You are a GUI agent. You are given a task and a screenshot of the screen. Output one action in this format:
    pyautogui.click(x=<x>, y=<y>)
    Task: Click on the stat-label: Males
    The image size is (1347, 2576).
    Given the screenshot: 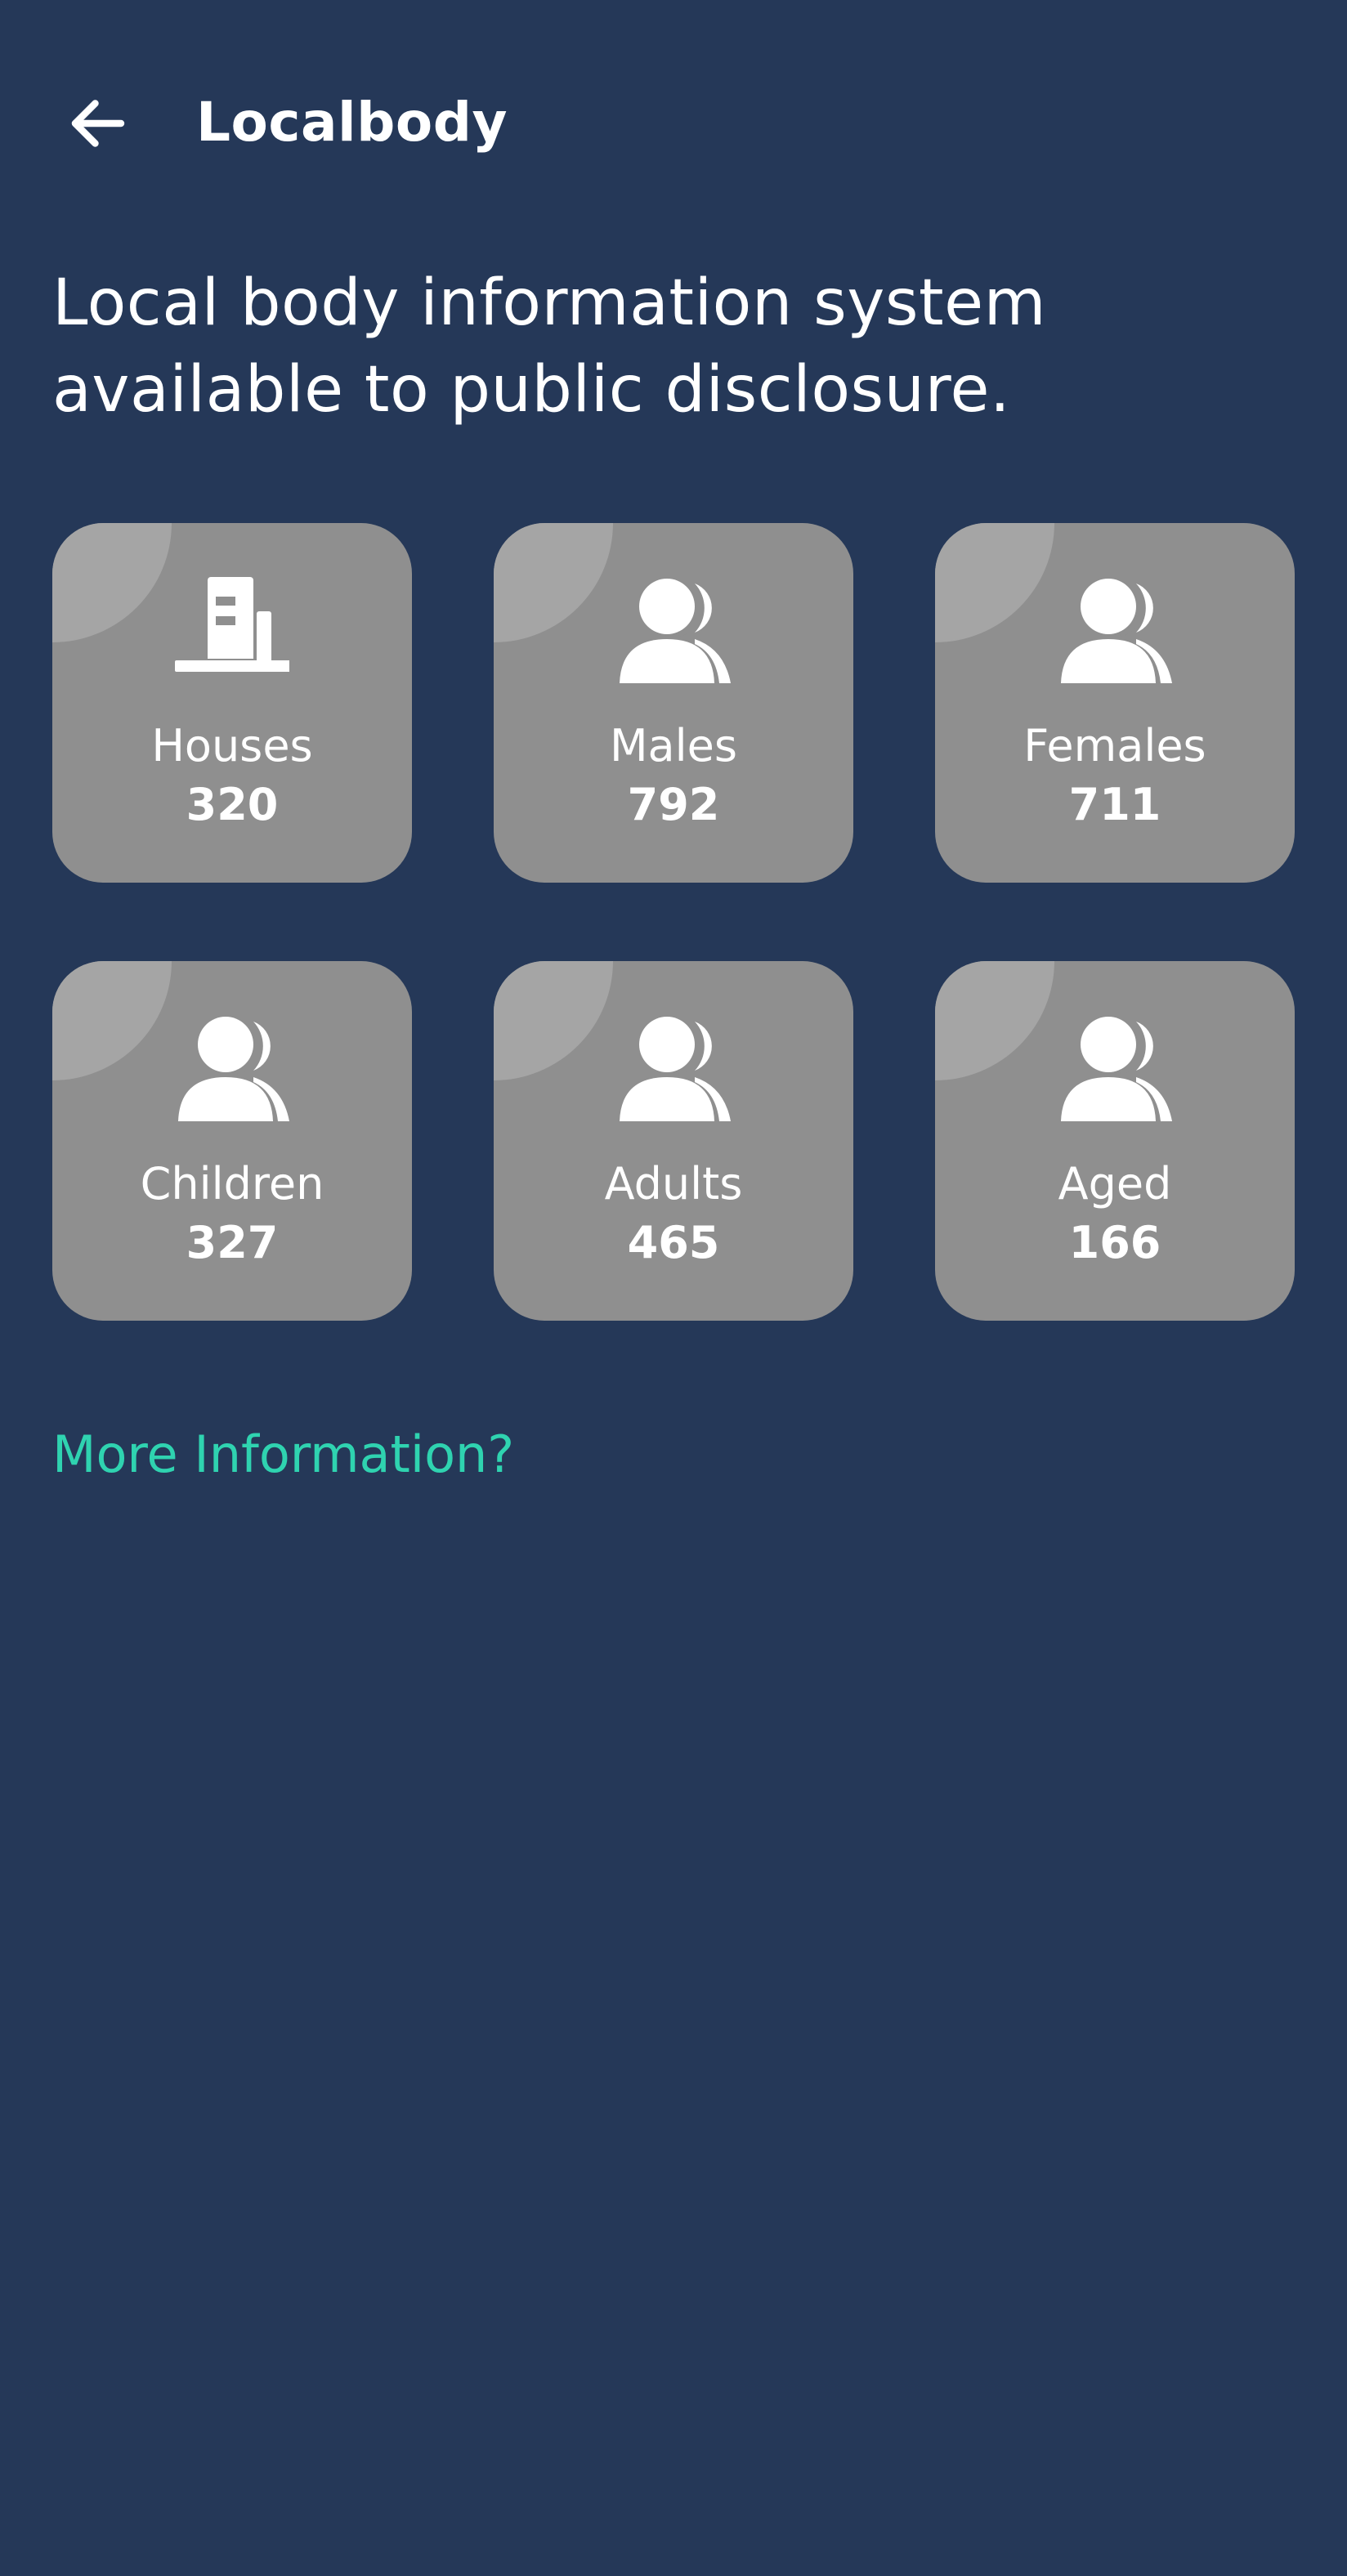 What is the action you would take?
    pyautogui.click(x=673, y=745)
    